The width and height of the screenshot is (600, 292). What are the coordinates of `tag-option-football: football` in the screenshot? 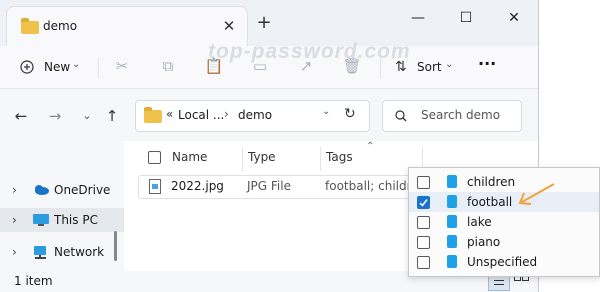 It's located at (504, 202).